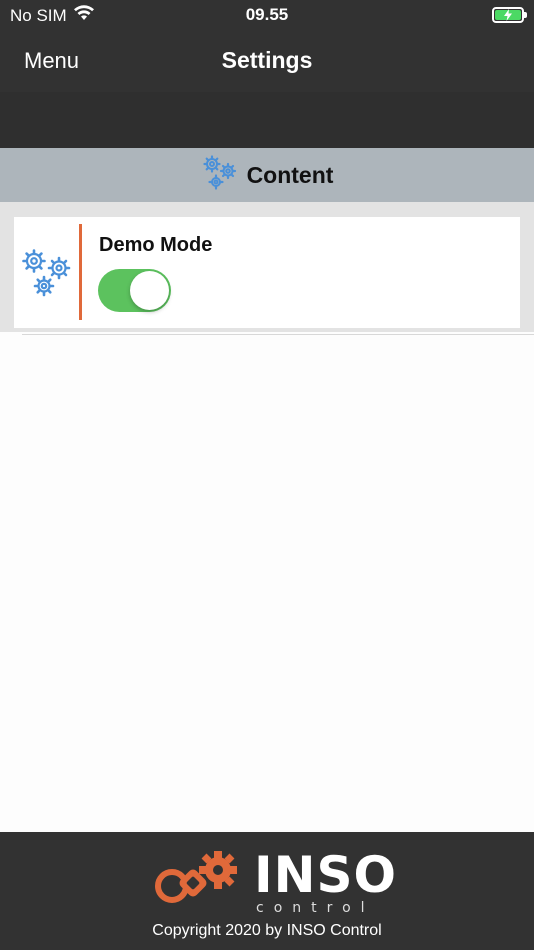 This screenshot has width=534, height=950. Describe the element at coordinates (80, 272) in the screenshot. I see `accent-divider` at that location.